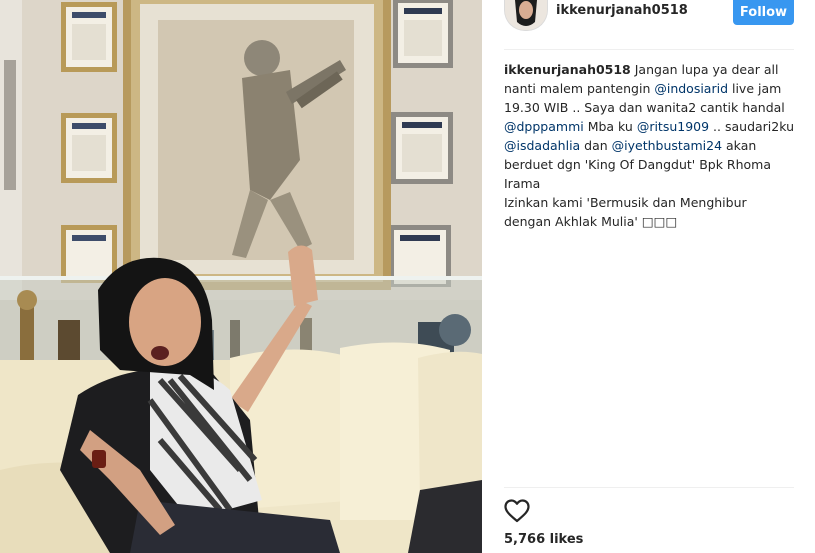 The height and width of the screenshot is (553, 815). Describe the element at coordinates (543, 539) in the screenshot. I see `likes-count: 5,766 likes` at that location.